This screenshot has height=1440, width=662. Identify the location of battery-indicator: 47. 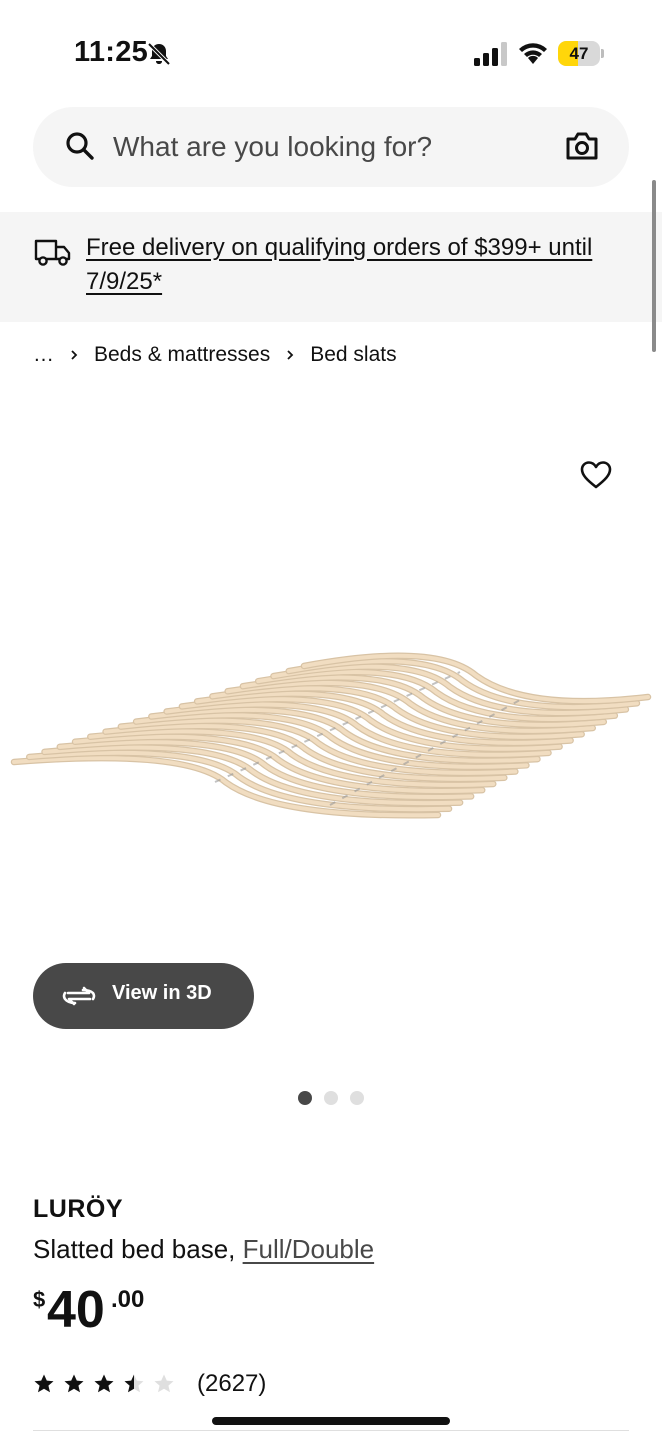
(581, 53).